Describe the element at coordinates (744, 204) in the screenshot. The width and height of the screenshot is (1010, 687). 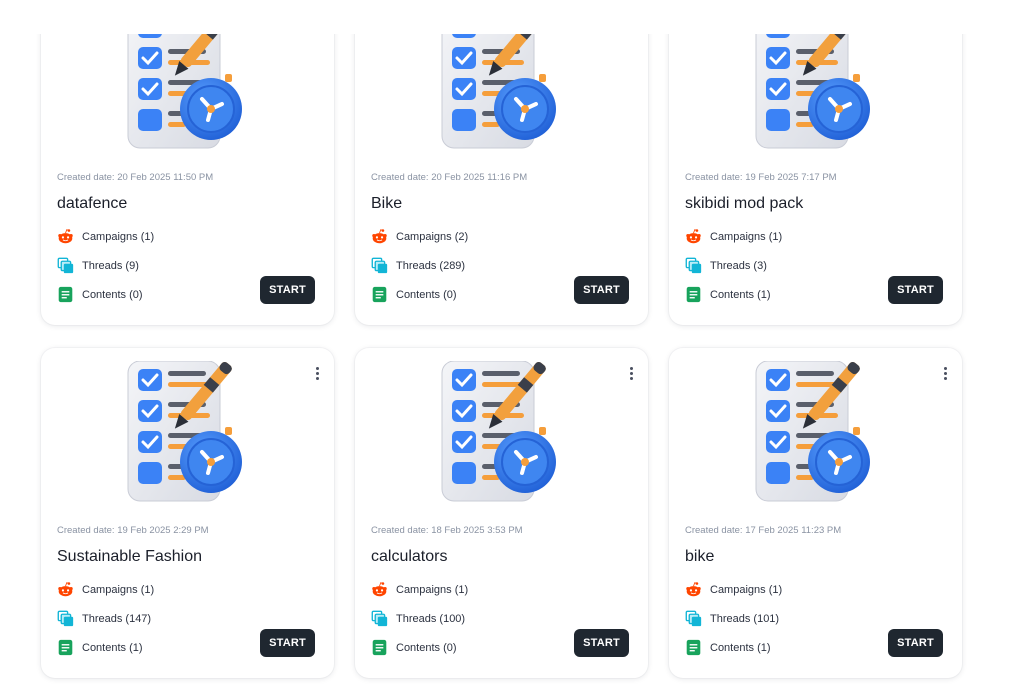
I see `project-title: skibidi mod pack` at that location.